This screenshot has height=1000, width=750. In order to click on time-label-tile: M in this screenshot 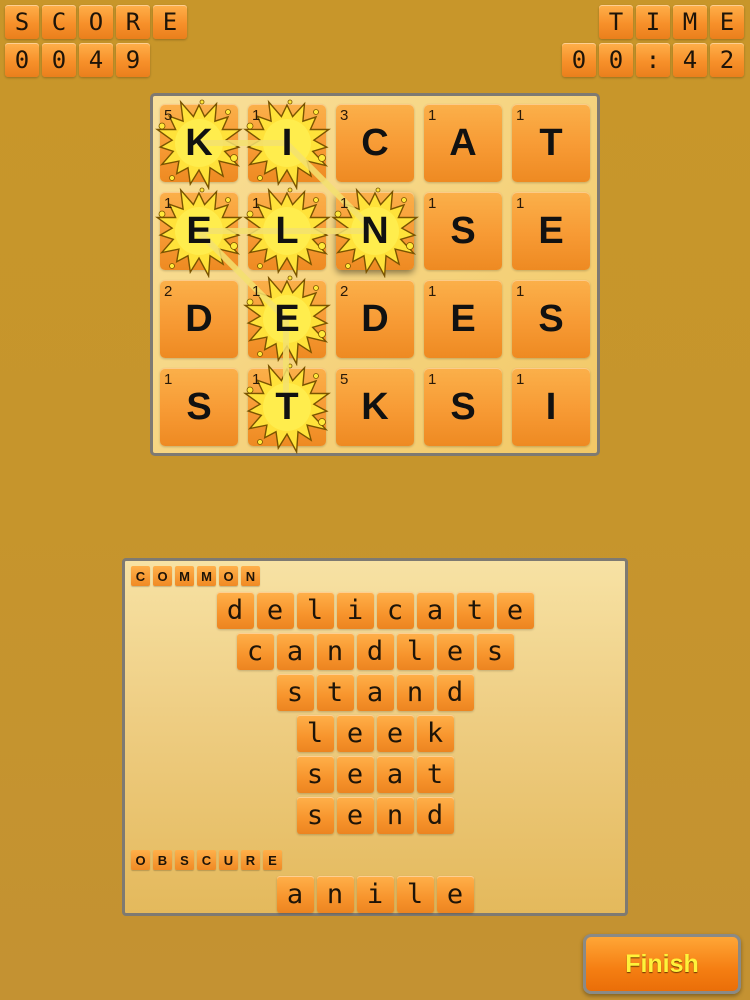, I will do `click(690, 22)`.